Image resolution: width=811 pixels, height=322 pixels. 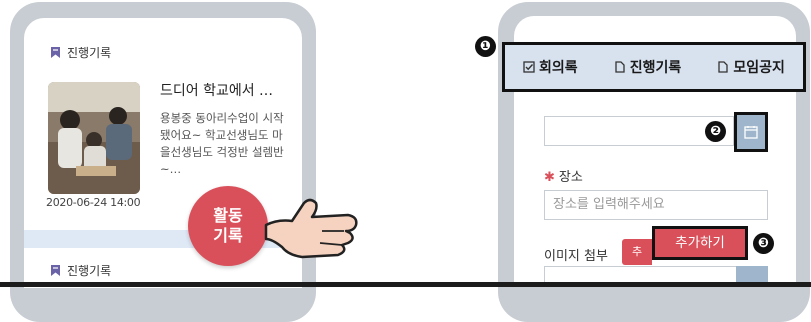 I want to click on tab-meeting-minutes-label: 회의록, so click(x=558, y=68).